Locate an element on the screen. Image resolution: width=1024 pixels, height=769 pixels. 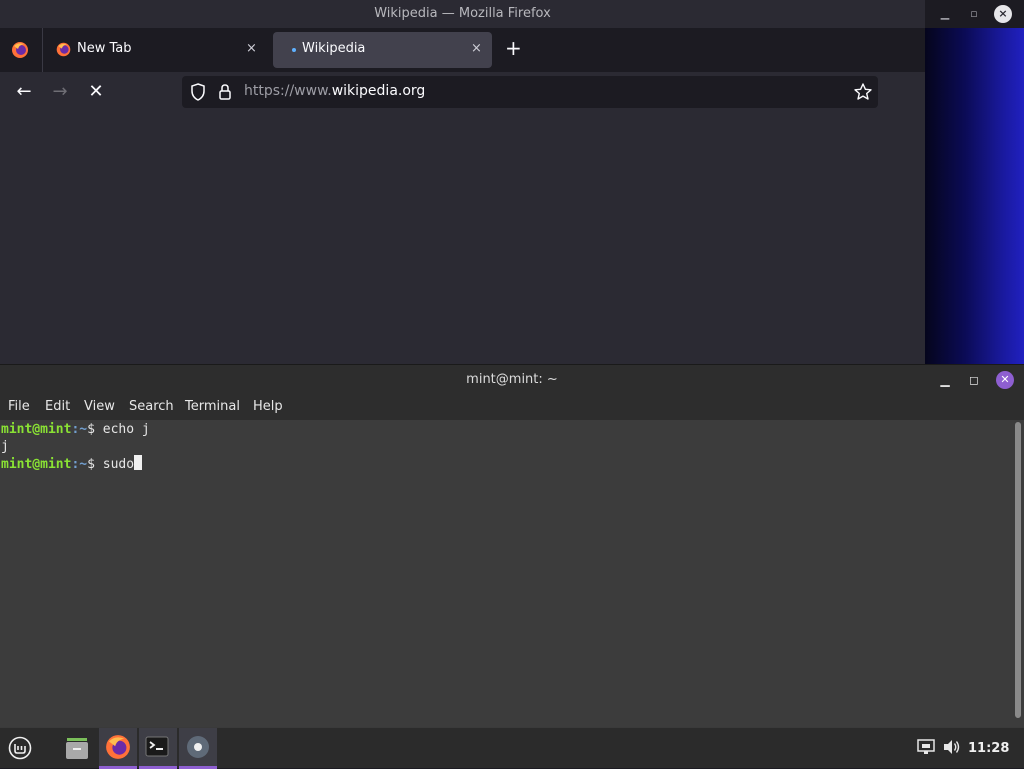
maximize-icon: ◻ is located at coordinates (974, 380).